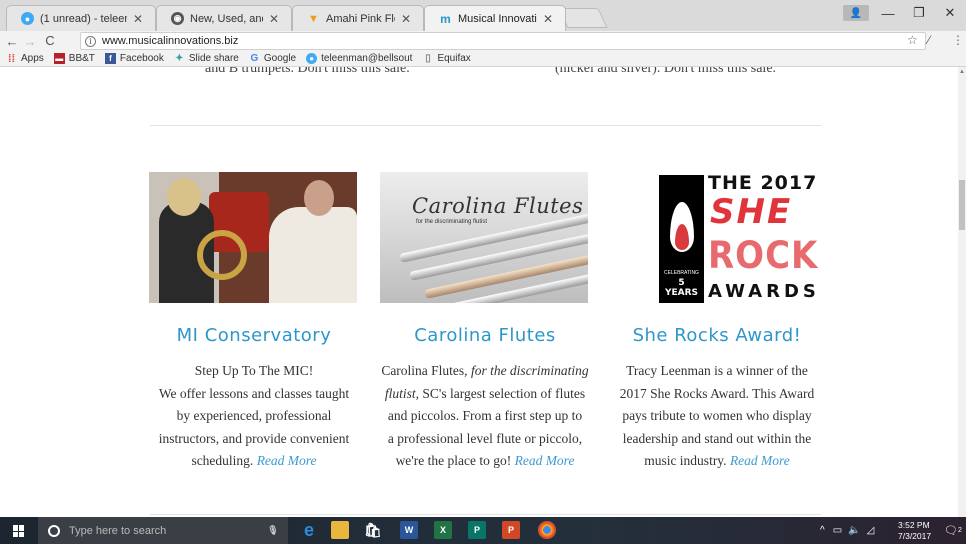 The width and height of the screenshot is (966, 544). I want to click on minimize-icon: —, so click(888, 13).